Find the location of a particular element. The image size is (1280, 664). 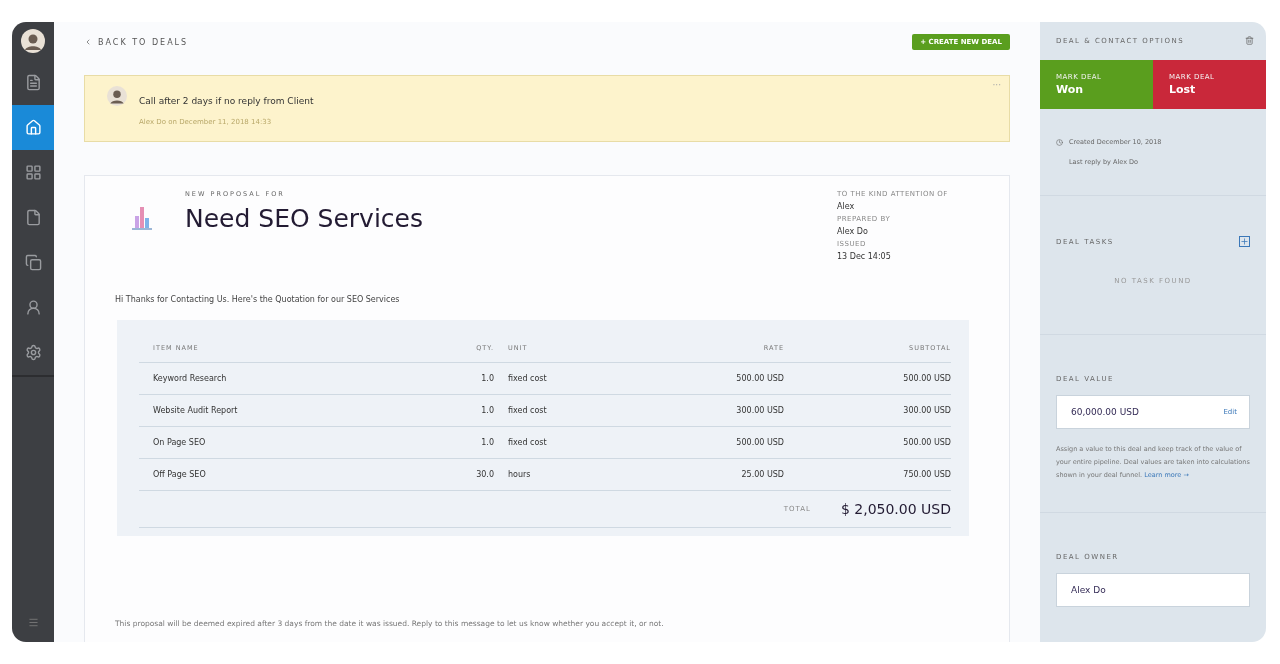

back-link: BACK TO DEALS is located at coordinates (136, 42).